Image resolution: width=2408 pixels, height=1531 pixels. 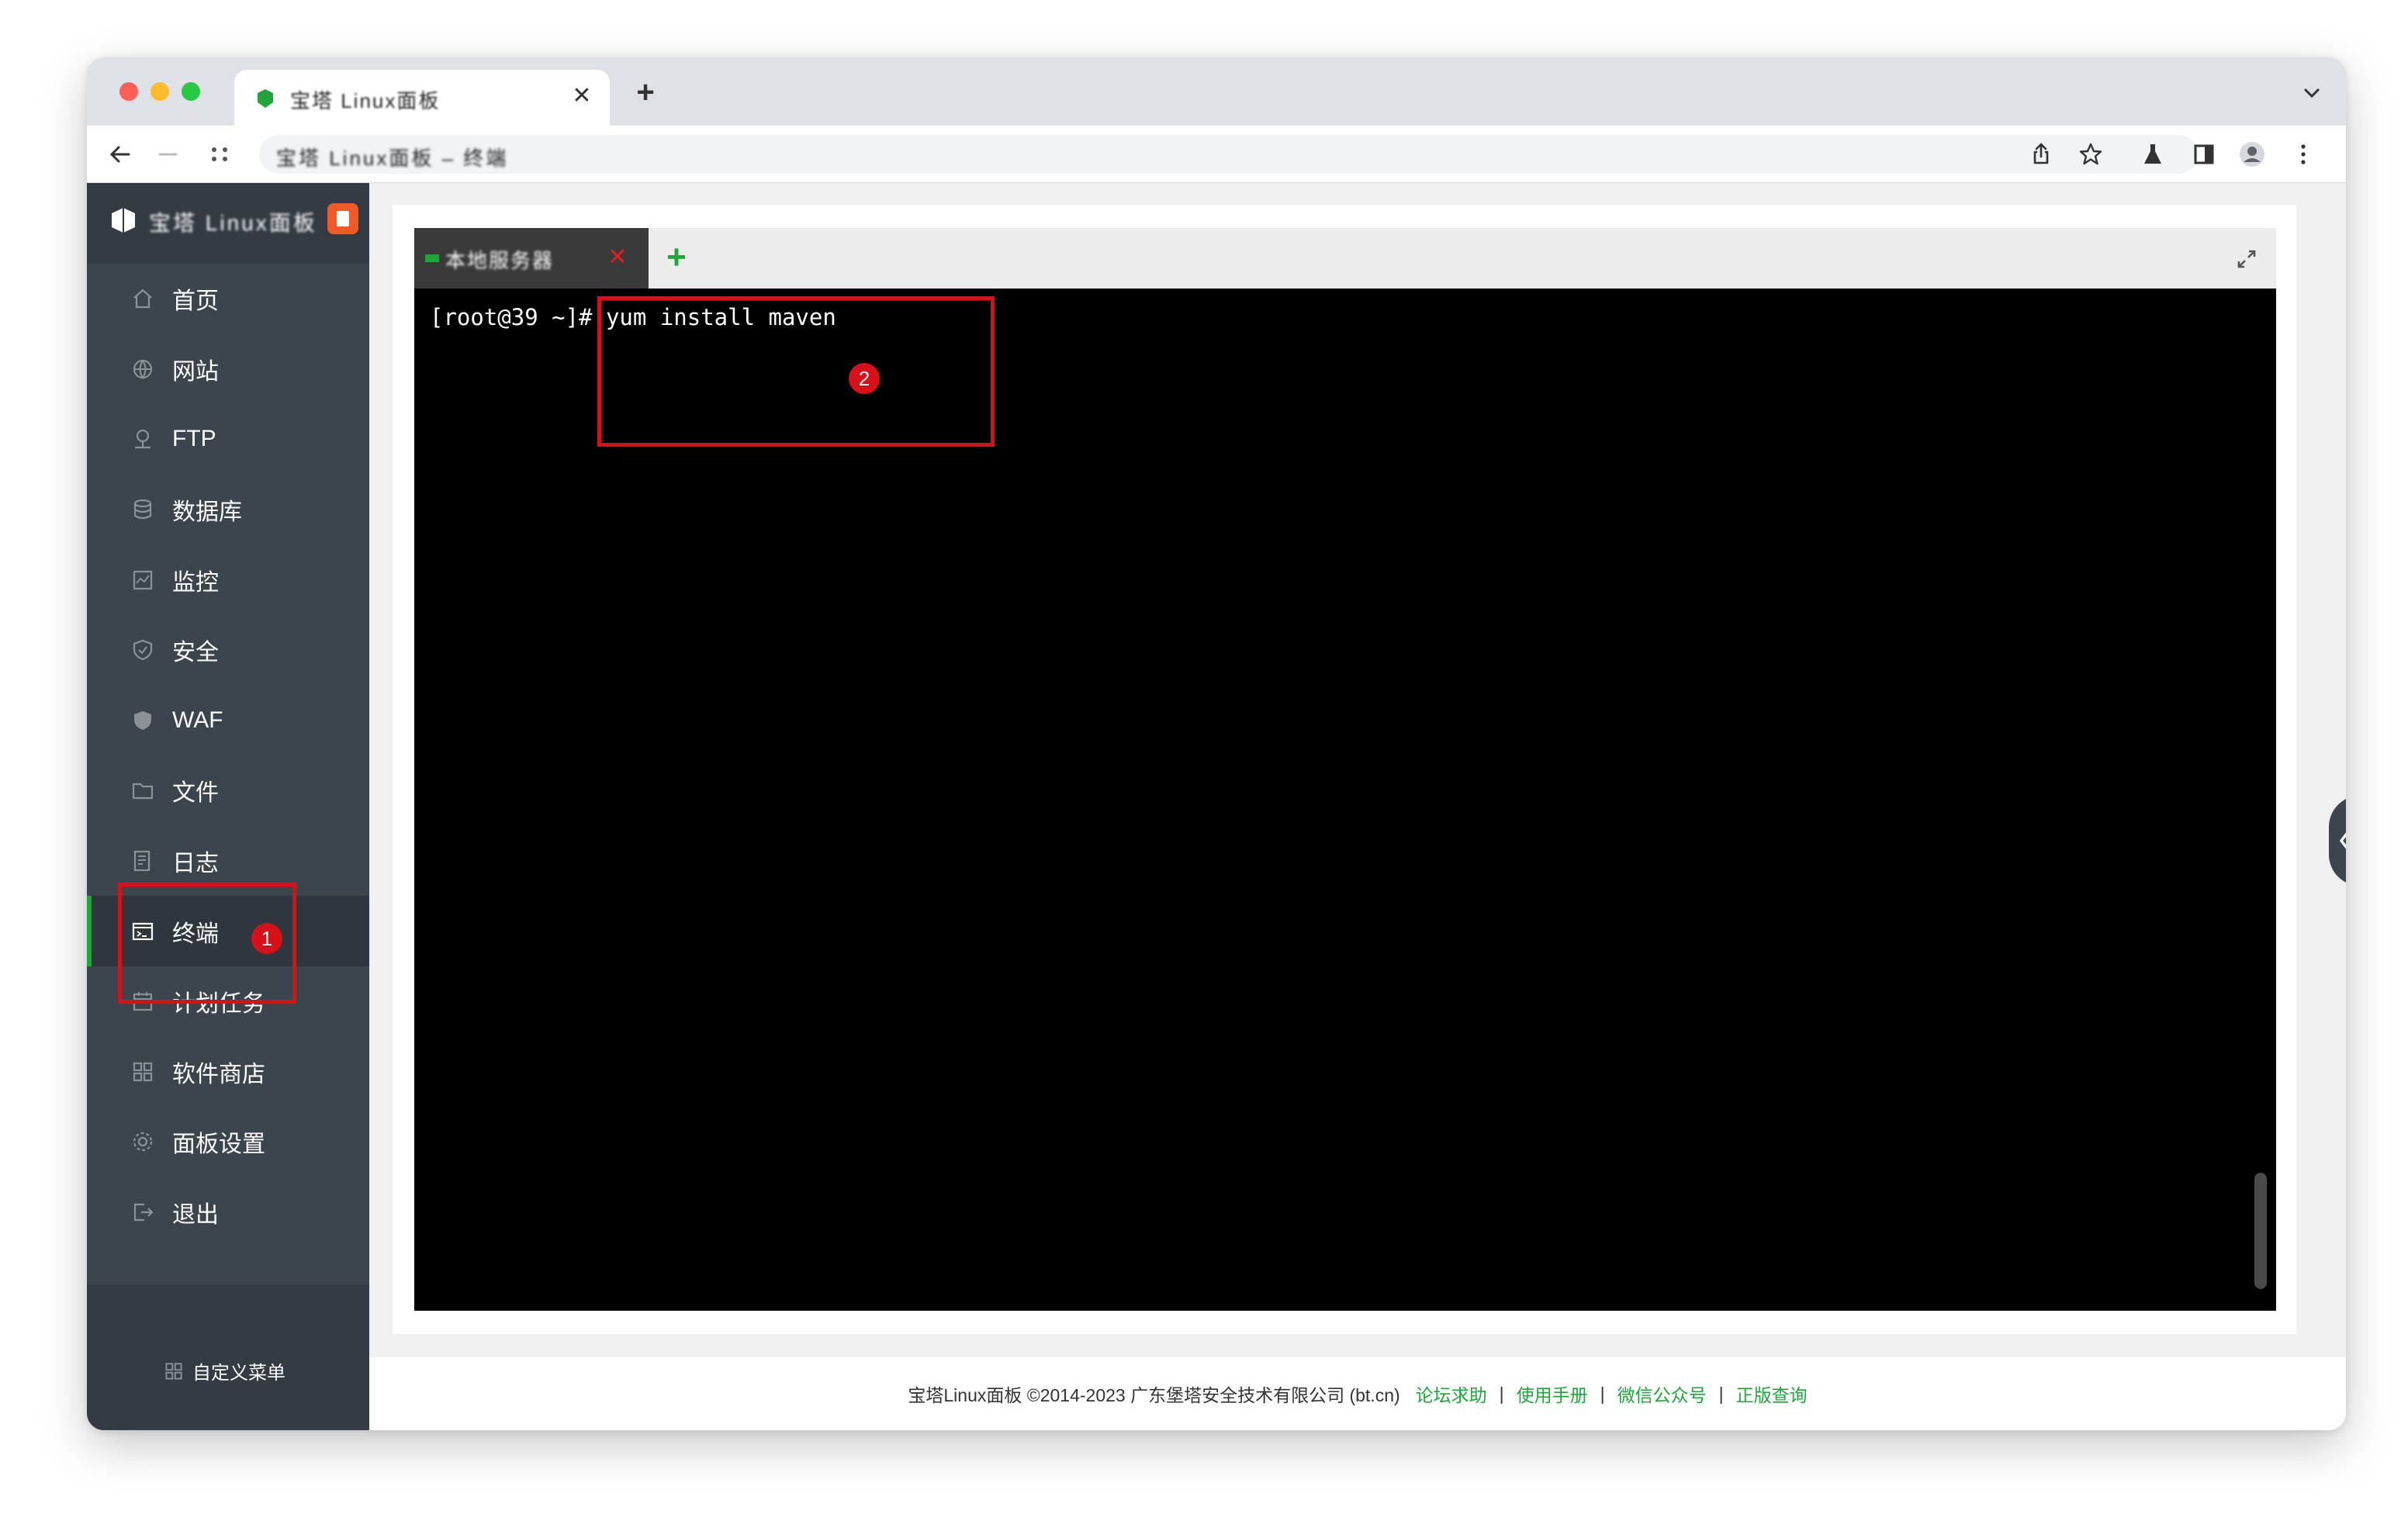 I want to click on terminal-tab-bar: 本地服务器 ✕ +, so click(x=1345, y=258).